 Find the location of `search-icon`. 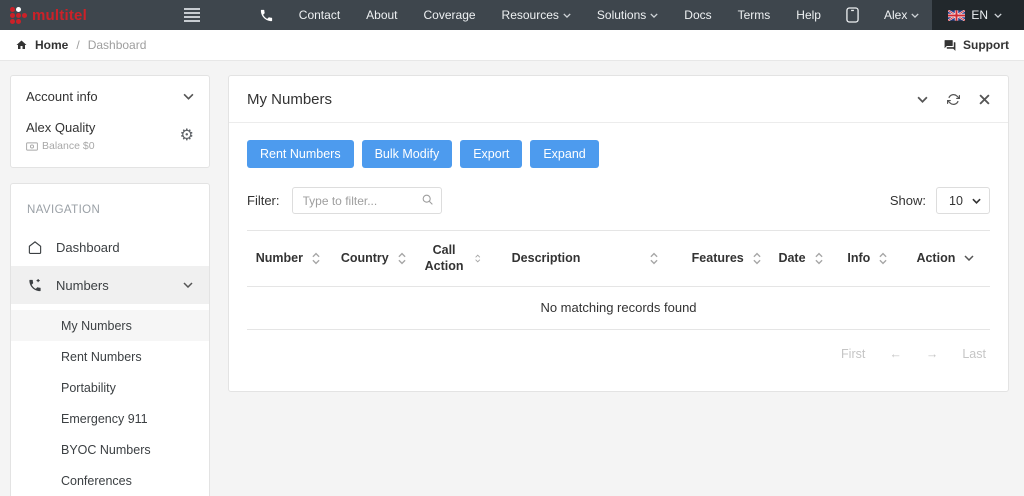

search-icon is located at coordinates (427, 199).